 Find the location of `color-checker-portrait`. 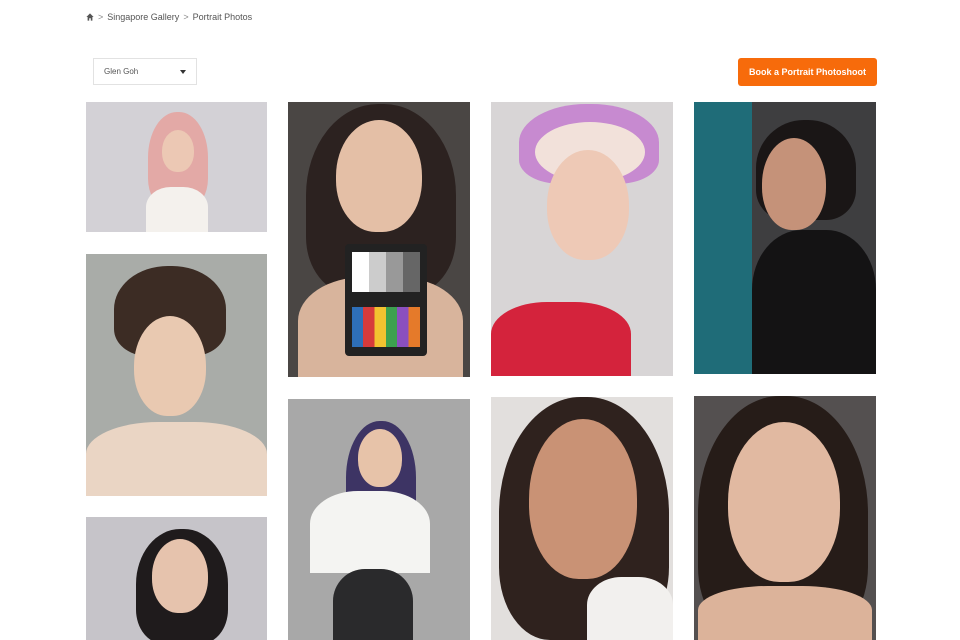

color-checker-portrait is located at coordinates (379, 239).